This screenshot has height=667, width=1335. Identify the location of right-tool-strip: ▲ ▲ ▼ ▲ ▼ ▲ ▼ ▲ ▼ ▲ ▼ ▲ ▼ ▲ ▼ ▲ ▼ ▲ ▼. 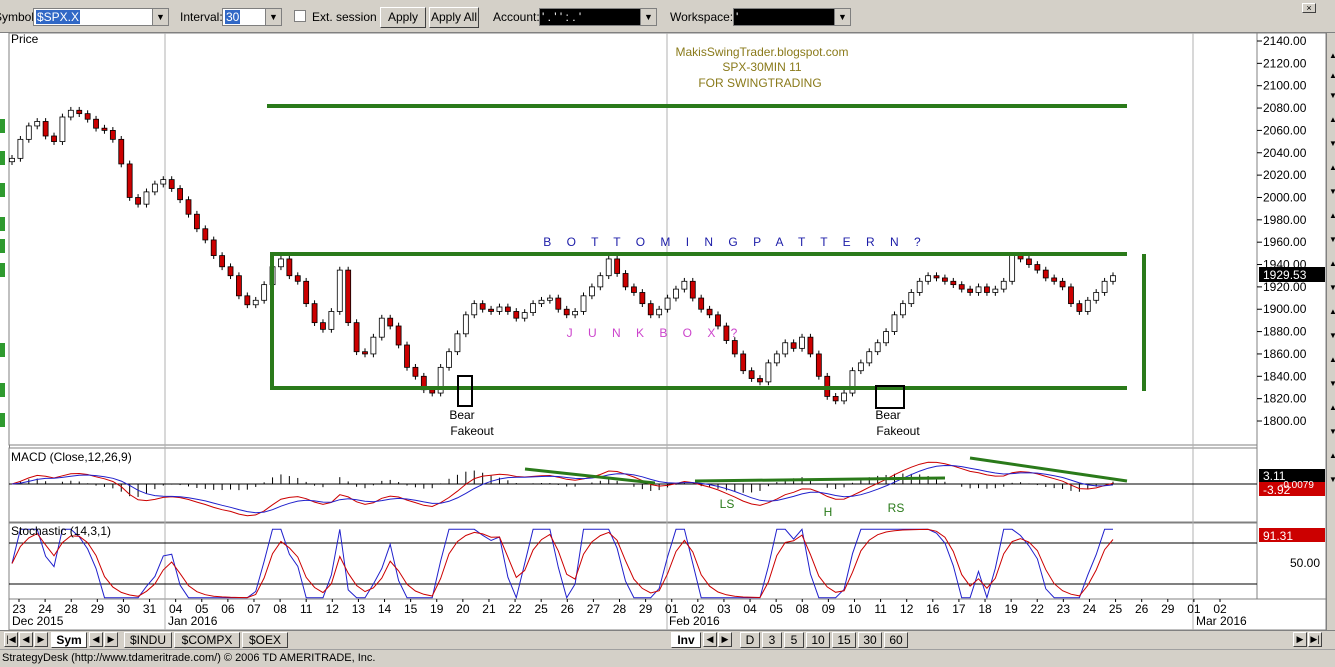
(1330, 332).